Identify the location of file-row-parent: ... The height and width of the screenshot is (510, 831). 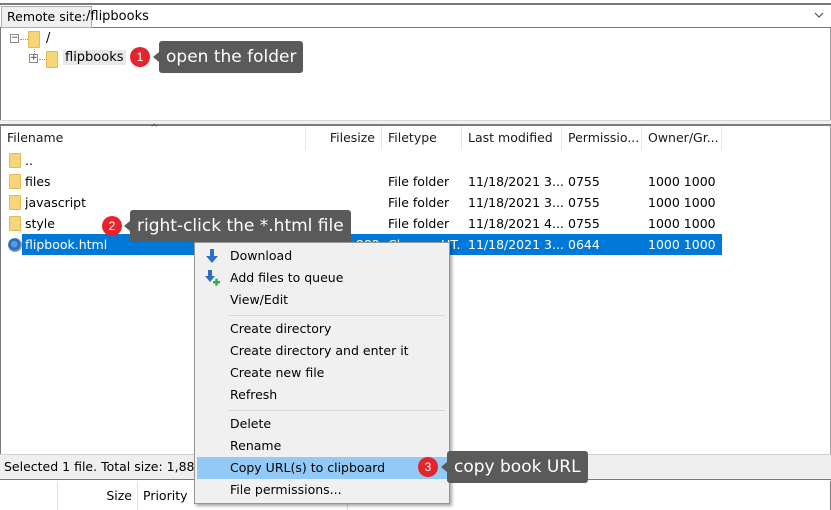
(361, 160).